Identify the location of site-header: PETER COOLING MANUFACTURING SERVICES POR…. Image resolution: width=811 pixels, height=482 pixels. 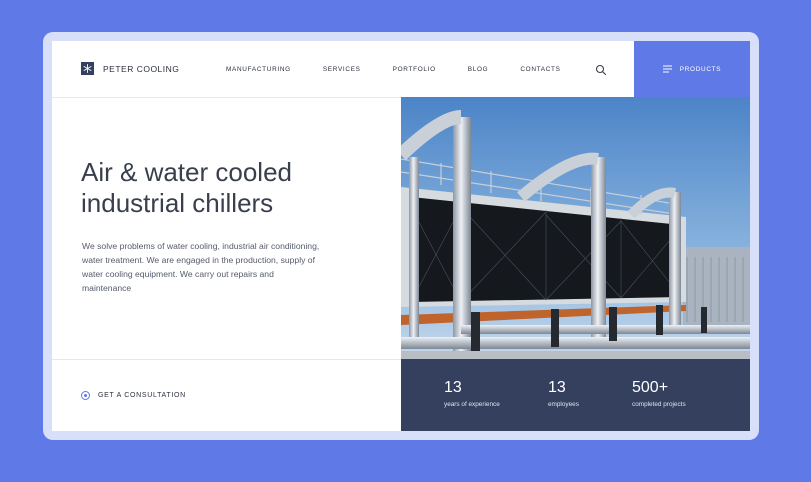
(401, 69).